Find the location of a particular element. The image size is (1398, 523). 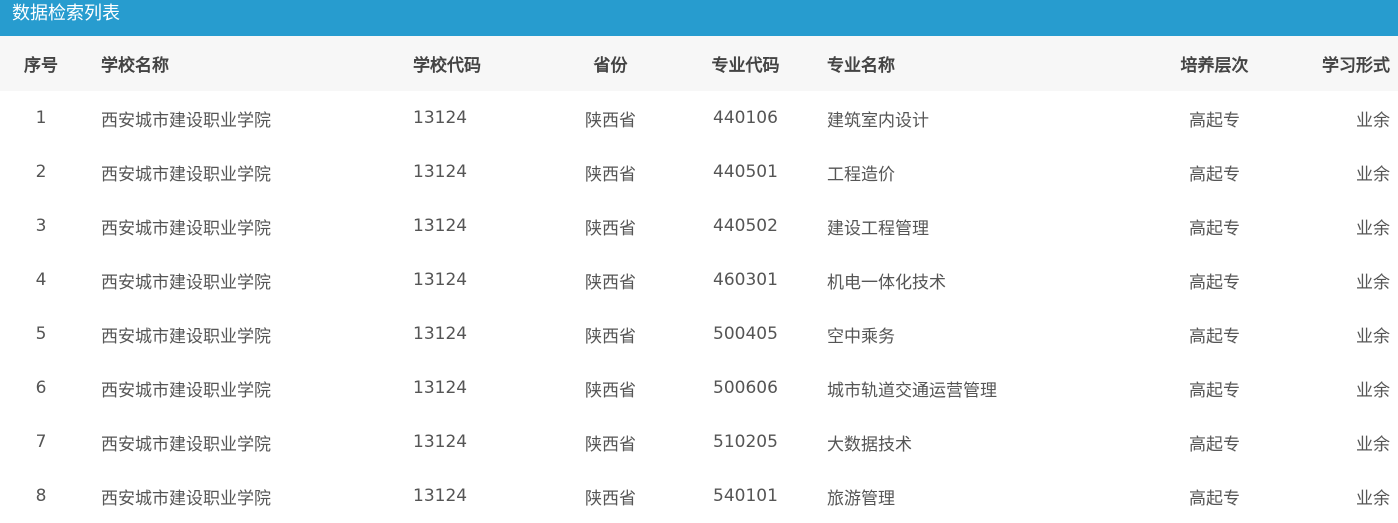

header-school-name: 学校名称 is located at coordinates (135, 66).